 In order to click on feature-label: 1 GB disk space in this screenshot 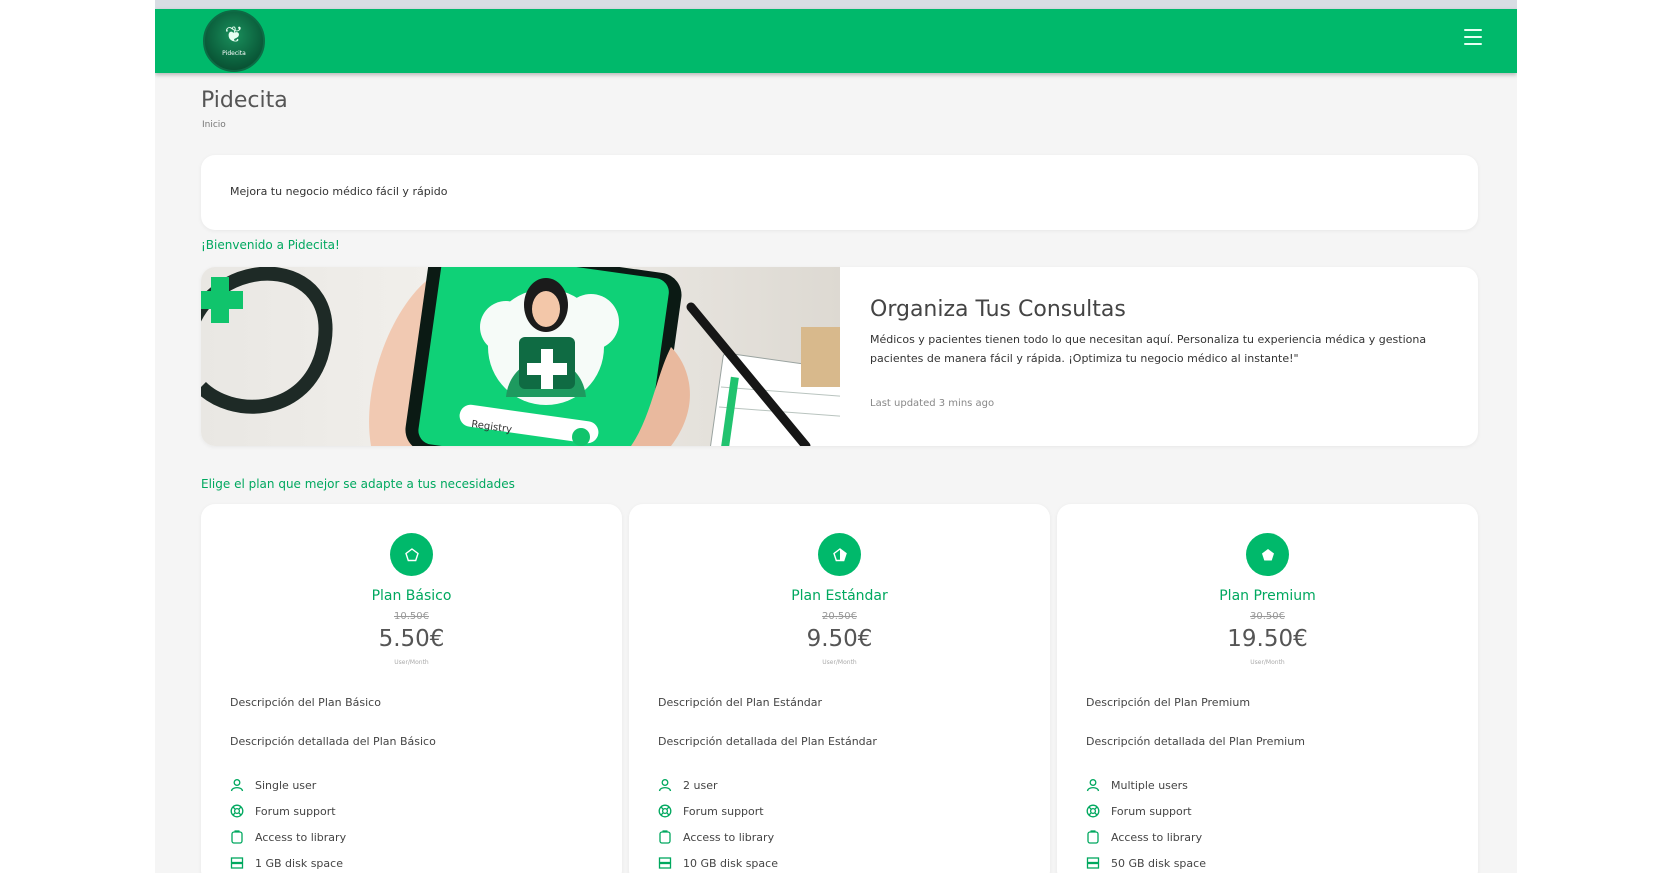, I will do `click(299, 863)`.